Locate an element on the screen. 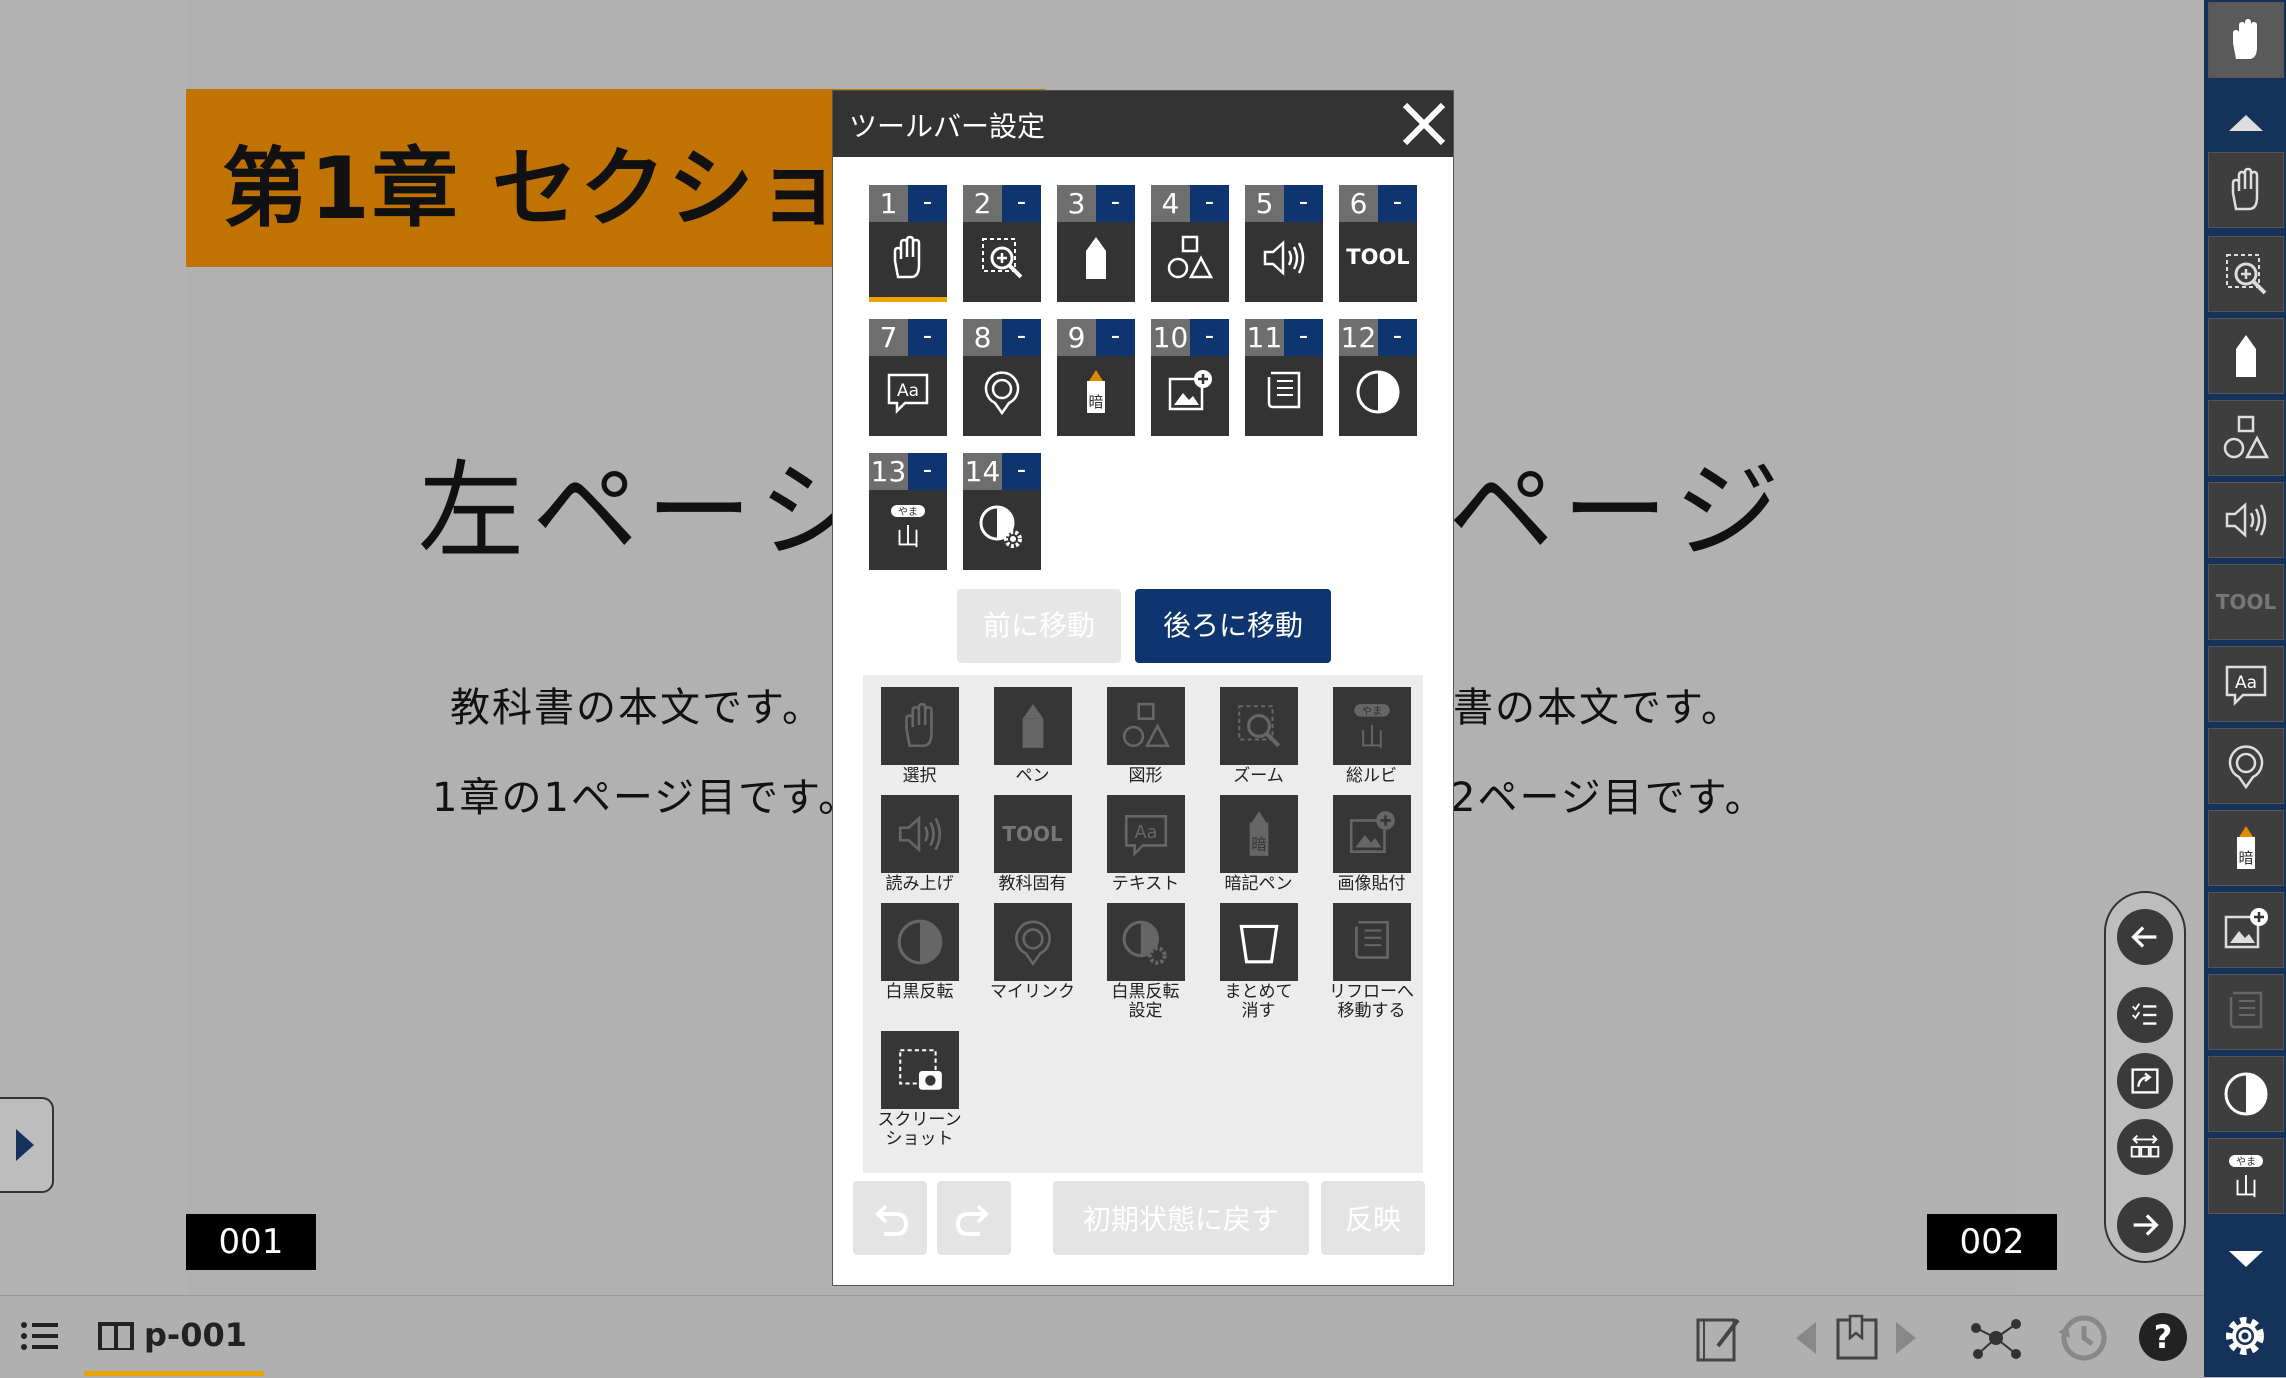  palette-item-memorize-pen: 暗 暗記ペン is located at coordinates (1258, 844).